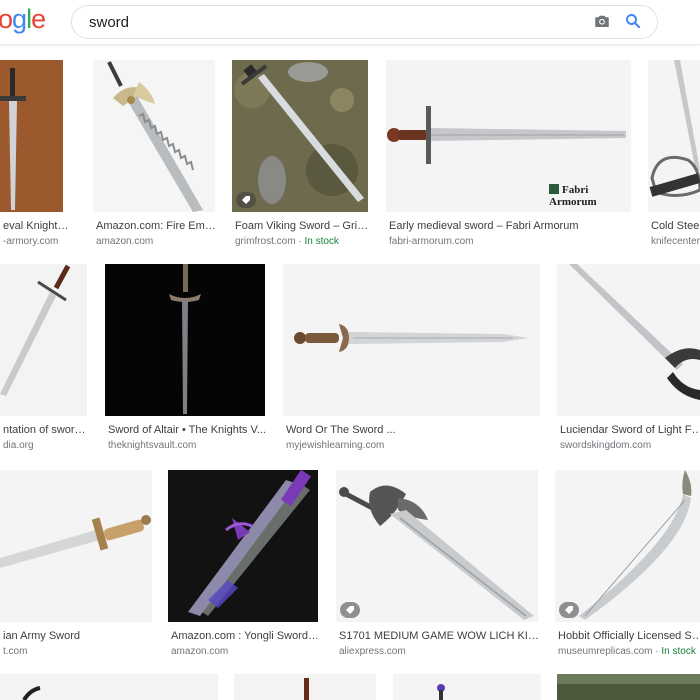  What do you see at coordinates (508, 136) in the screenshot?
I see `result-thumbnail: Fabri Armorum` at bounding box center [508, 136].